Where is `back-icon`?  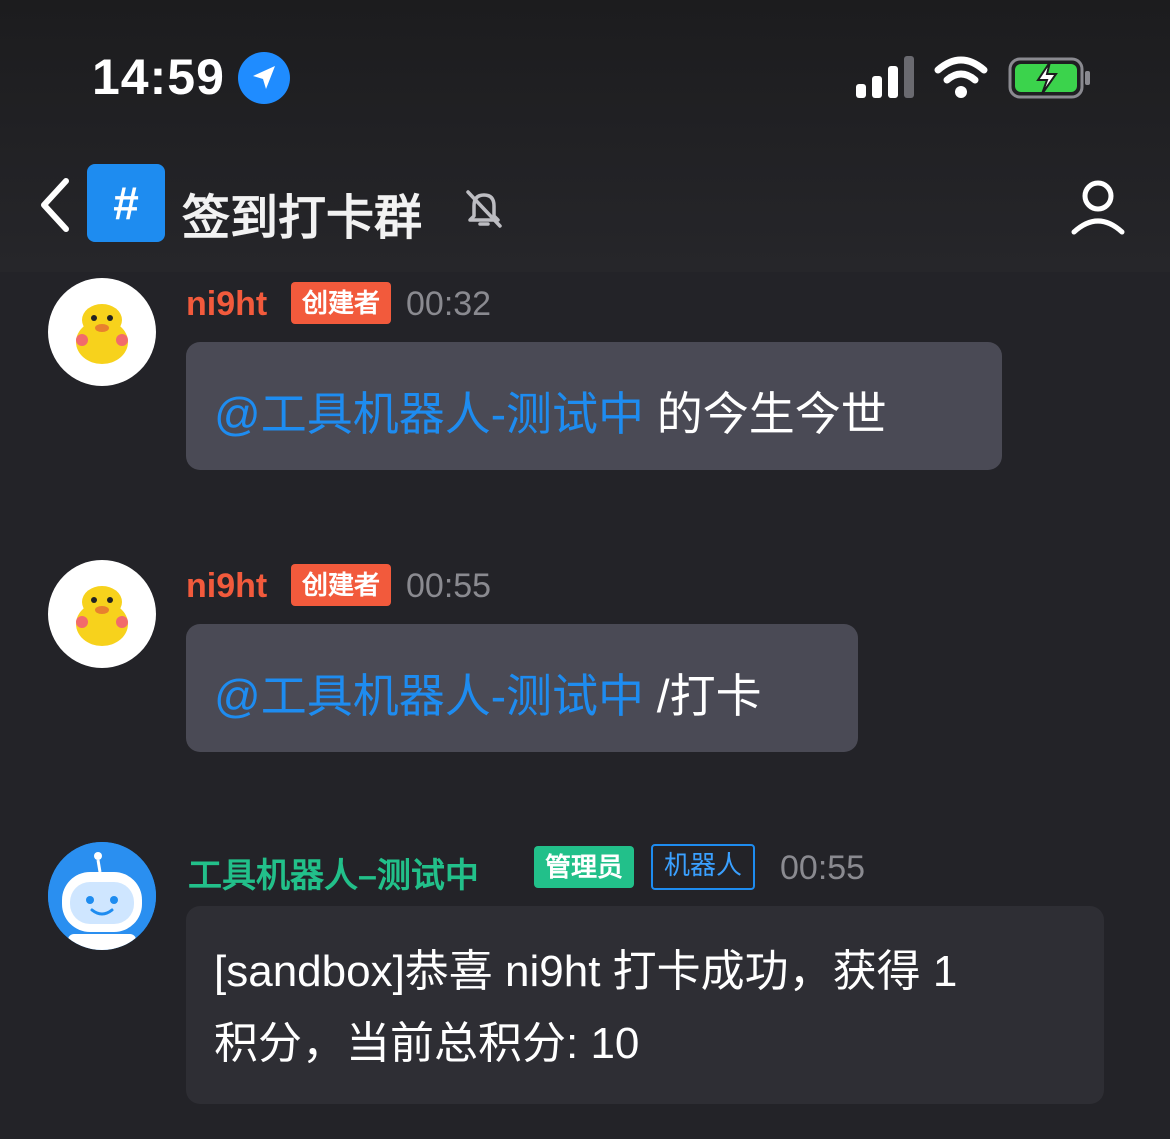
back-icon is located at coordinates (54, 207).